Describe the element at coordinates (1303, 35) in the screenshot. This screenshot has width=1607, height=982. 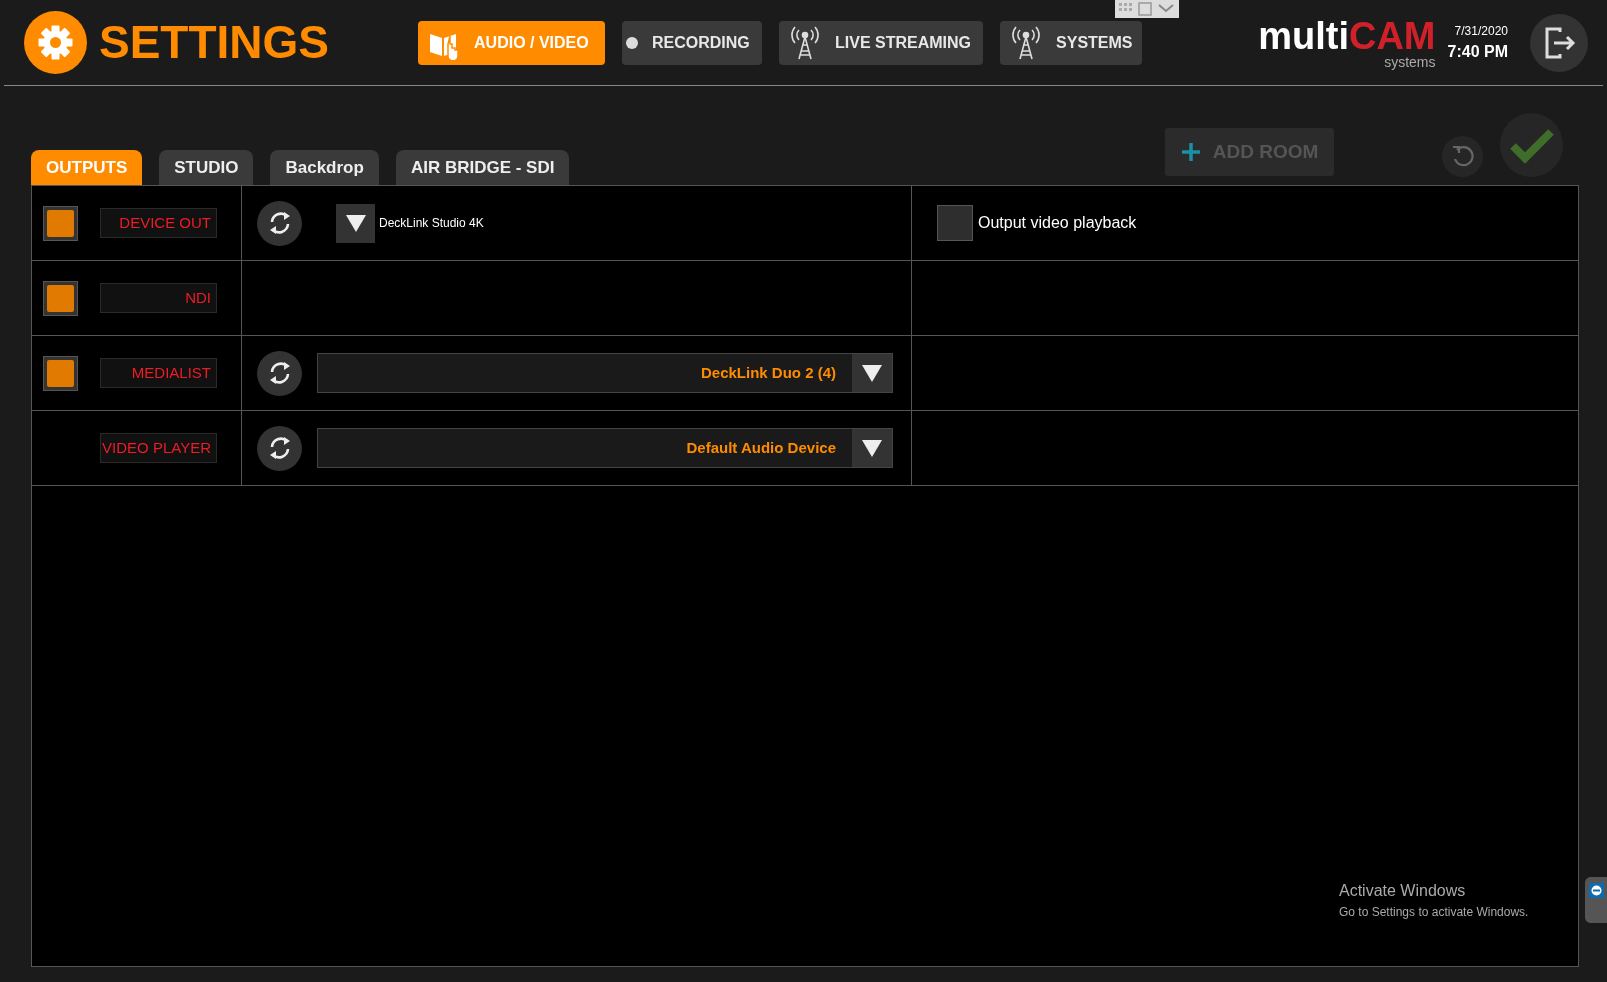
I see `brand-logo-text: multi` at that location.